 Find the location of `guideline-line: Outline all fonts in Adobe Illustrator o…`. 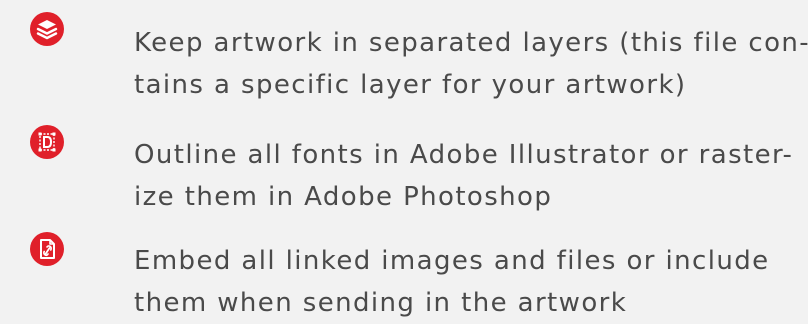

guideline-line: Outline all fonts in Adobe Illustrator o… is located at coordinates (464, 155).